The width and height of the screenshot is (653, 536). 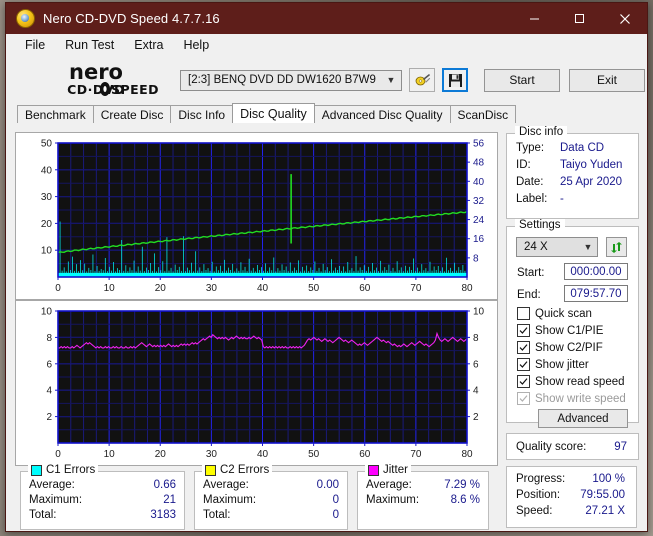 What do you see at coordinates (395, 470) in the screenshot?
I see `jitter-title-text: Jitter` at bounding box center [395, 470].